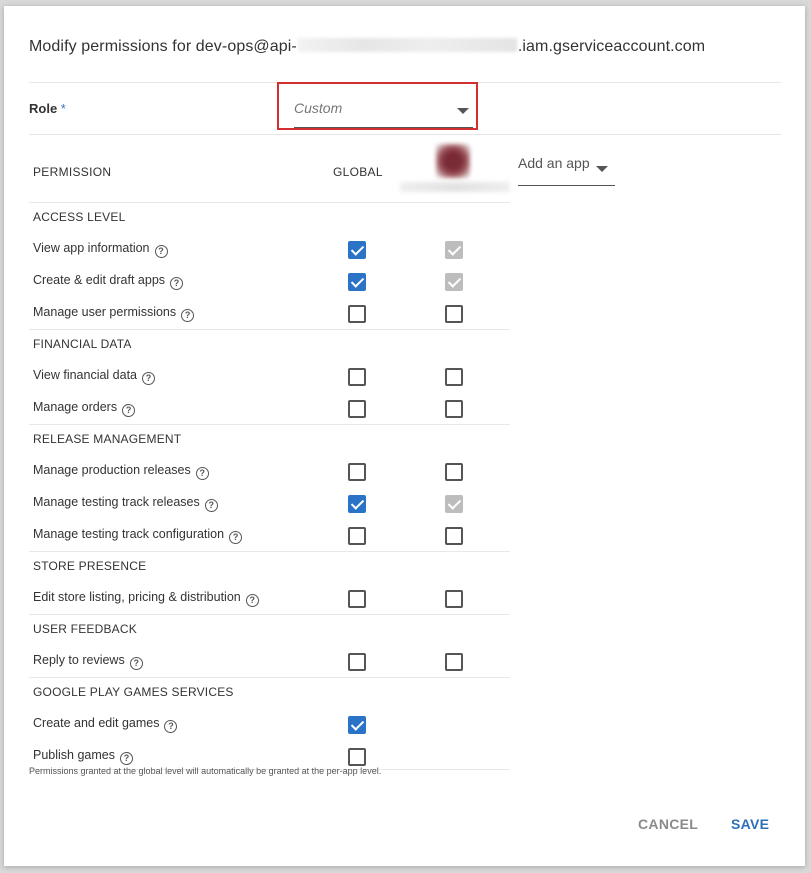 Image resolution: width=811 pixels, height=873 pixels. I want to click on permission-label: Manage production releases, so click(112, 470).